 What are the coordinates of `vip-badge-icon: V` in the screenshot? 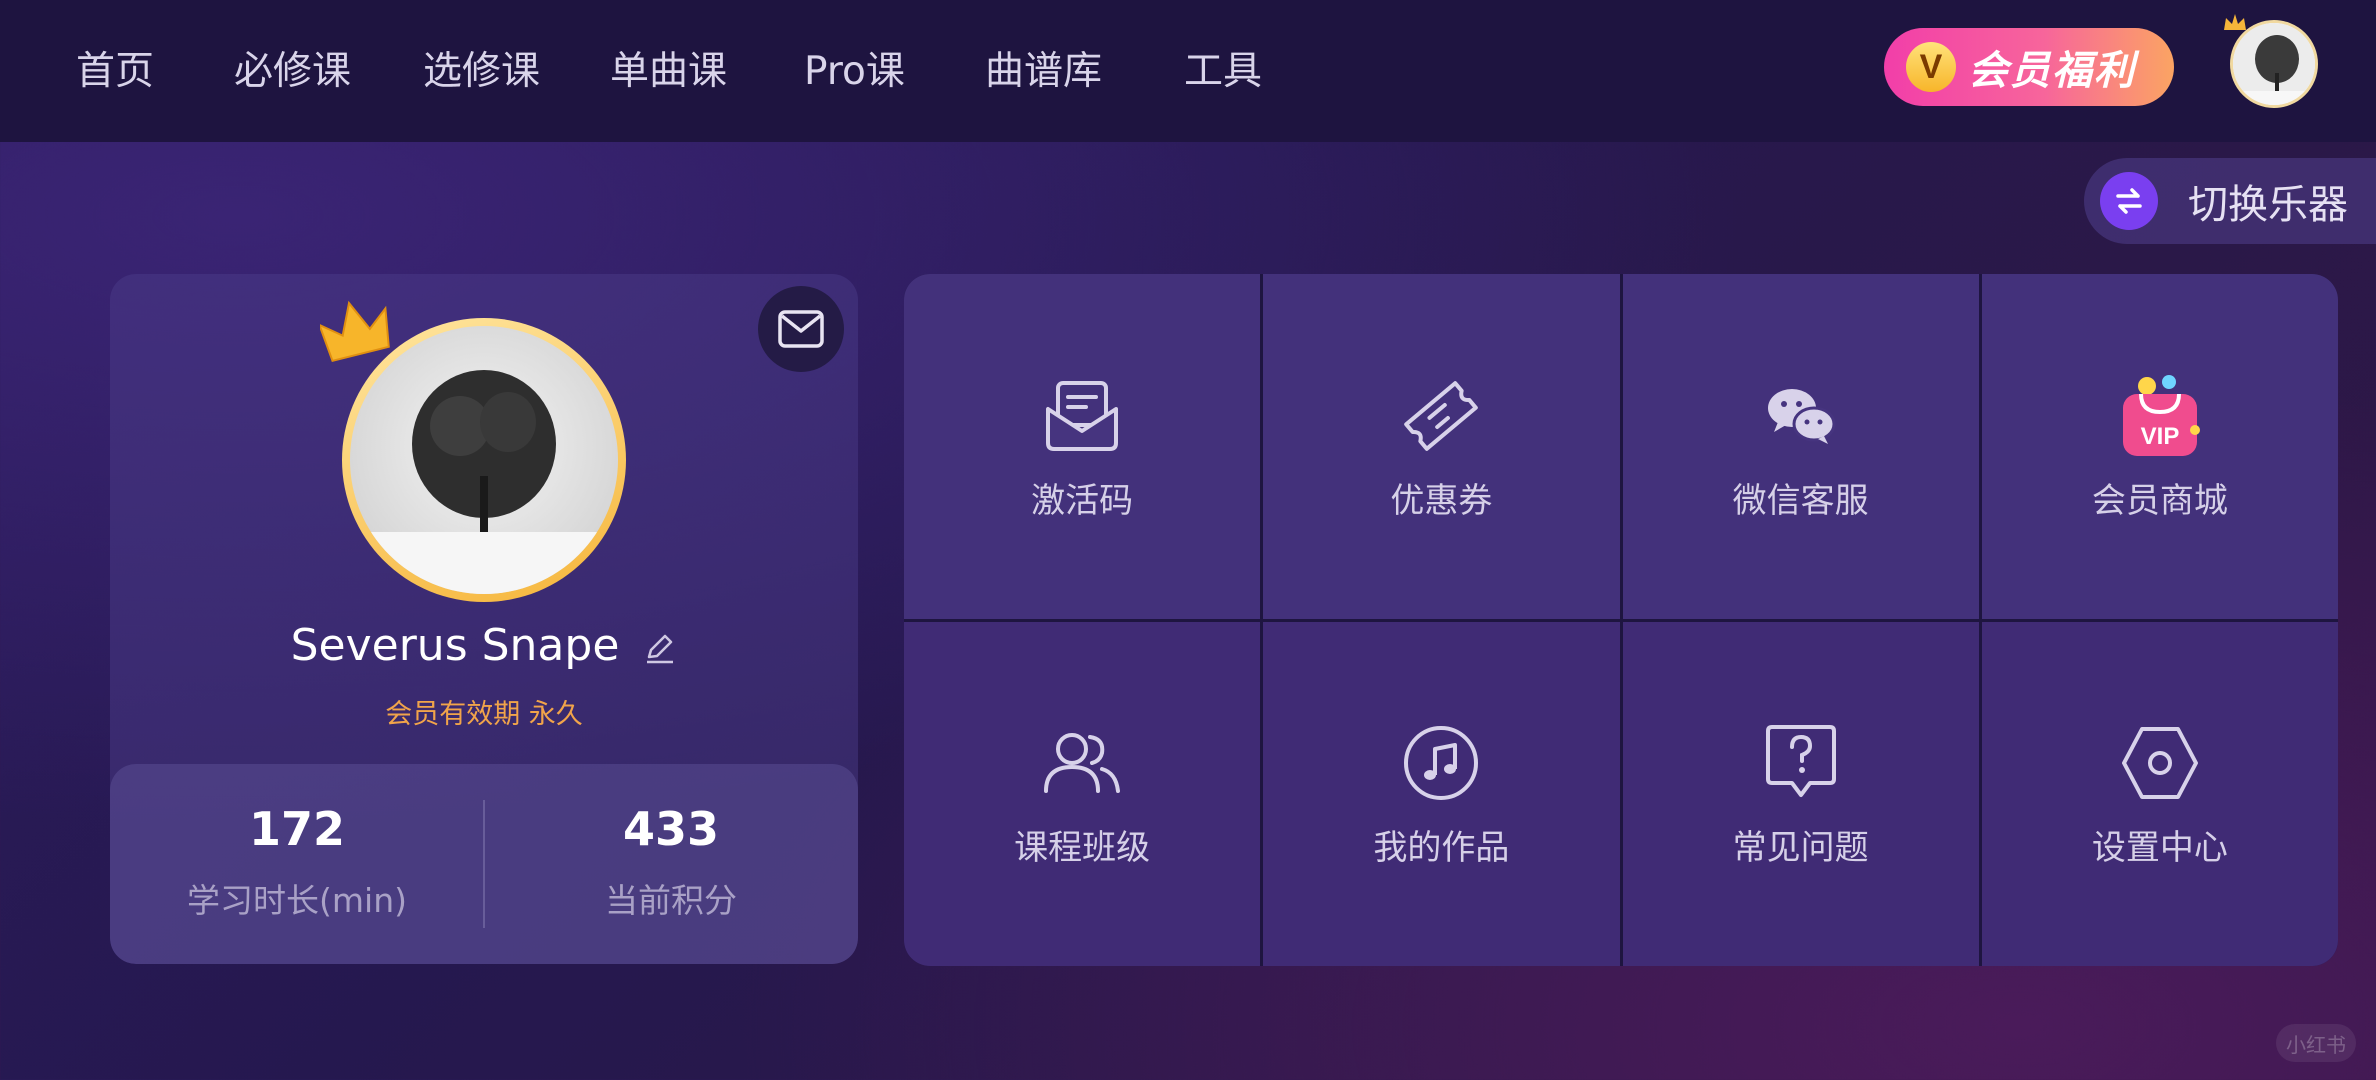 It's located at (1931, 67).